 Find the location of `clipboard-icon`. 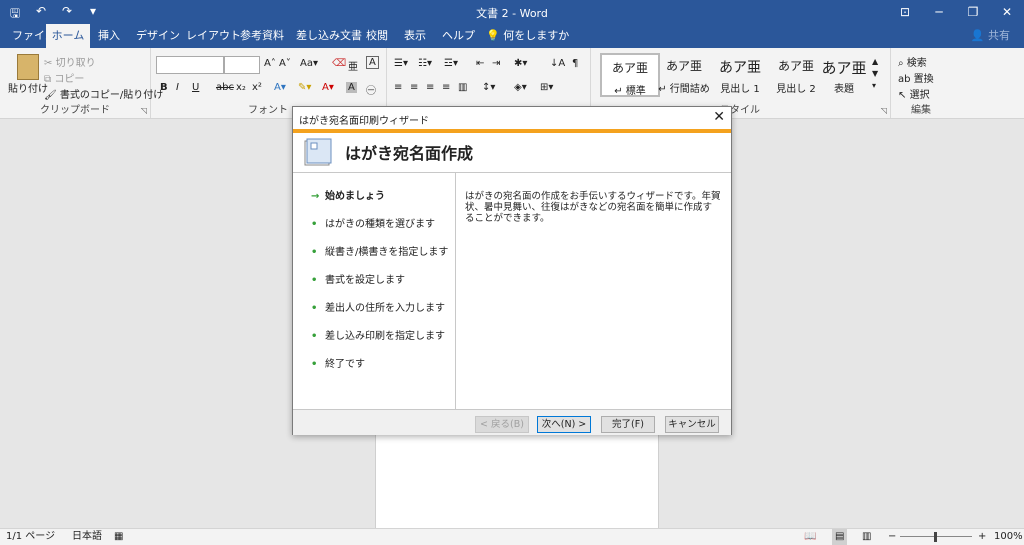

clipboard-icon is located at coordinates (28, 67).